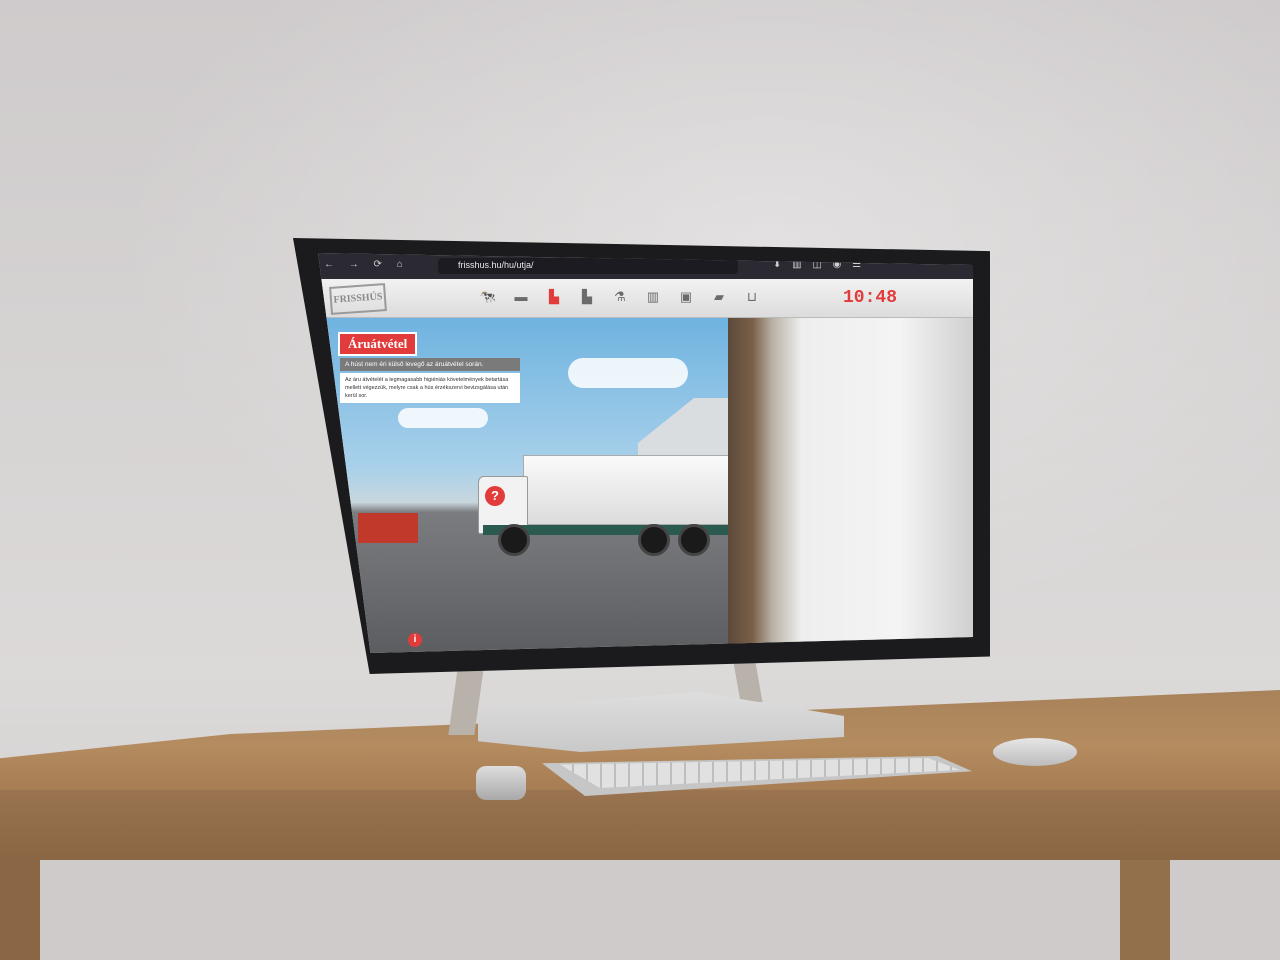 This screenshot has width=1280, height=960. I want to click on desk-leg-left, so click(20, 910).